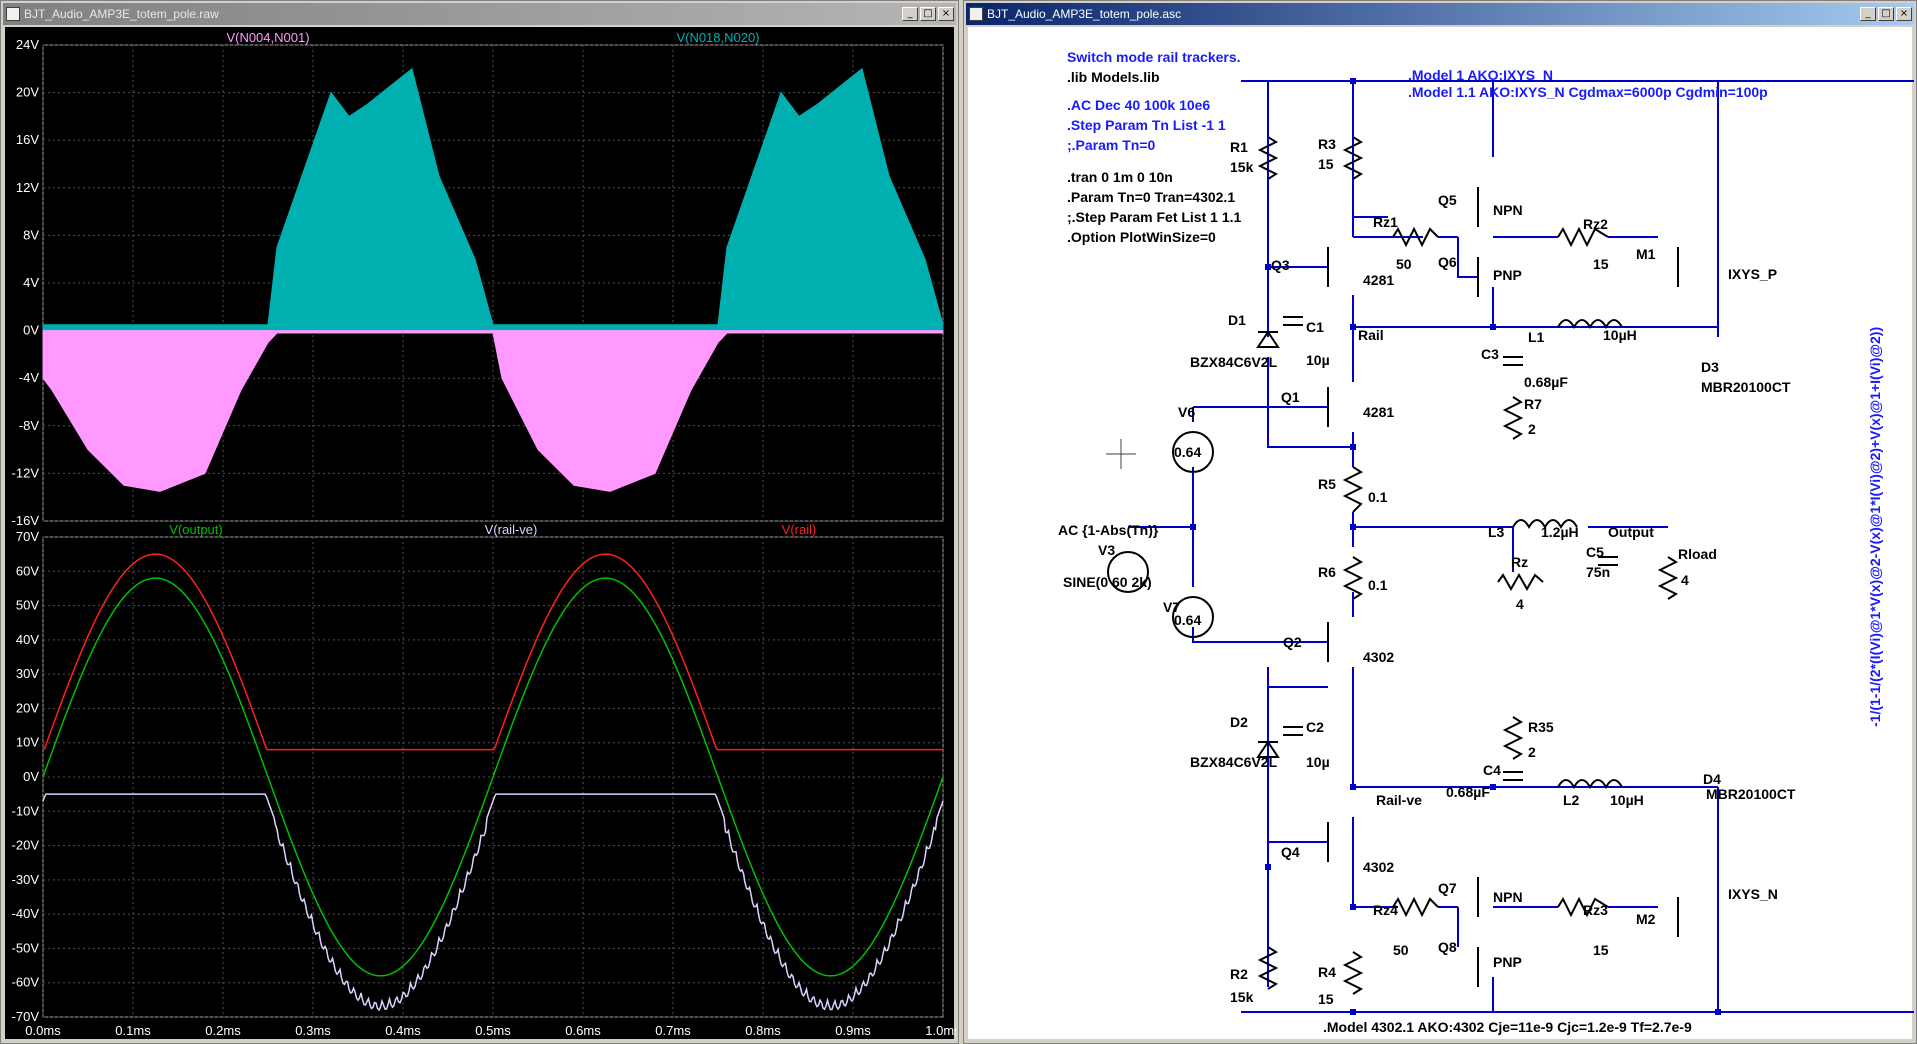  I want to click on inductor-l2, so click(1590, 784).